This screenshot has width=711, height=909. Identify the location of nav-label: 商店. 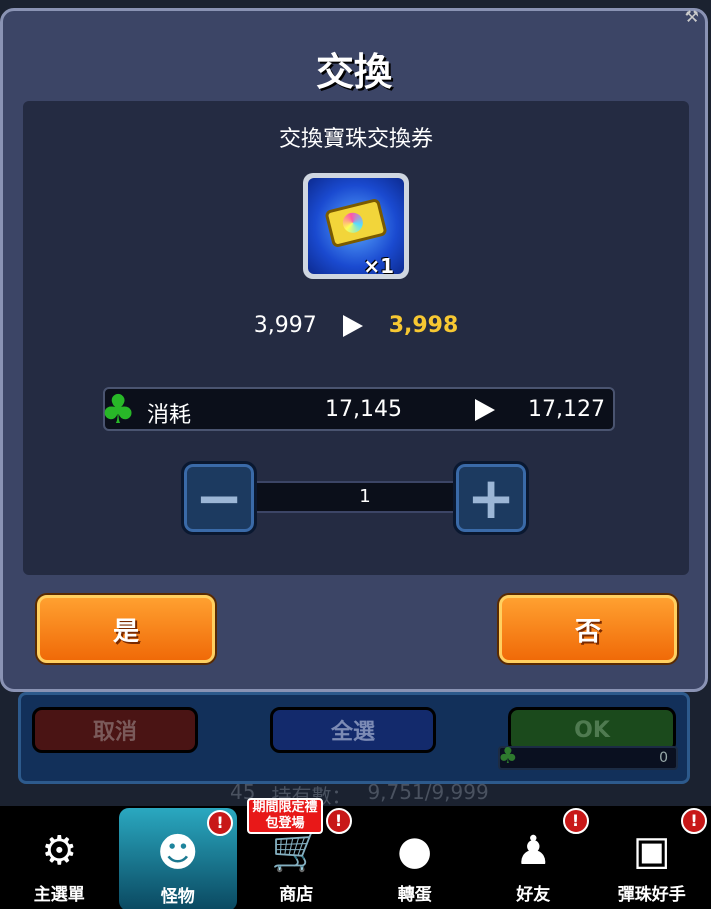
(296, 895).